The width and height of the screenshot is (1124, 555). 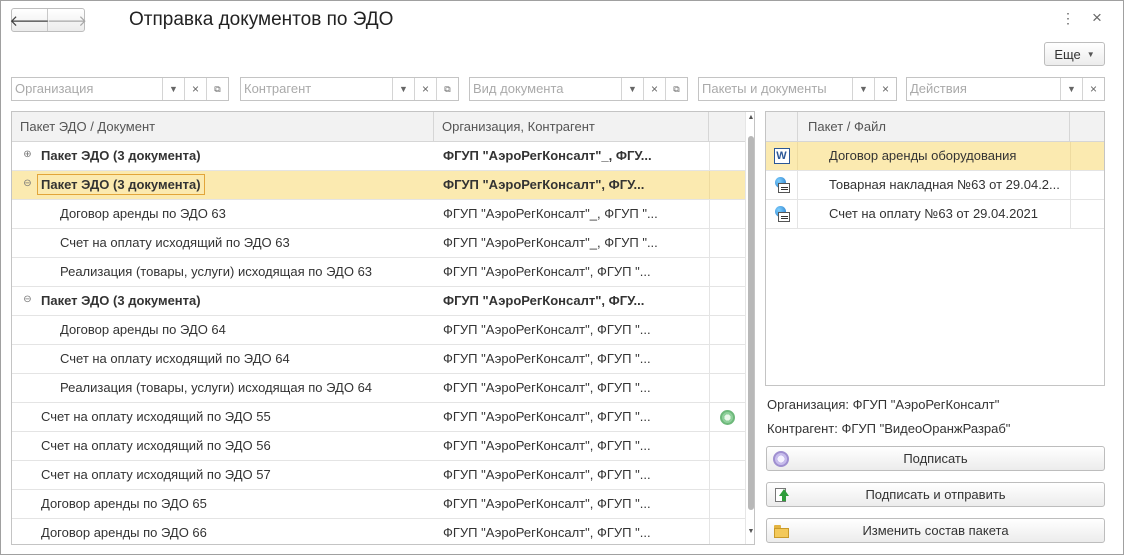 I want to click on scroll-down-icon: ▼, so click(x=750, y=531).